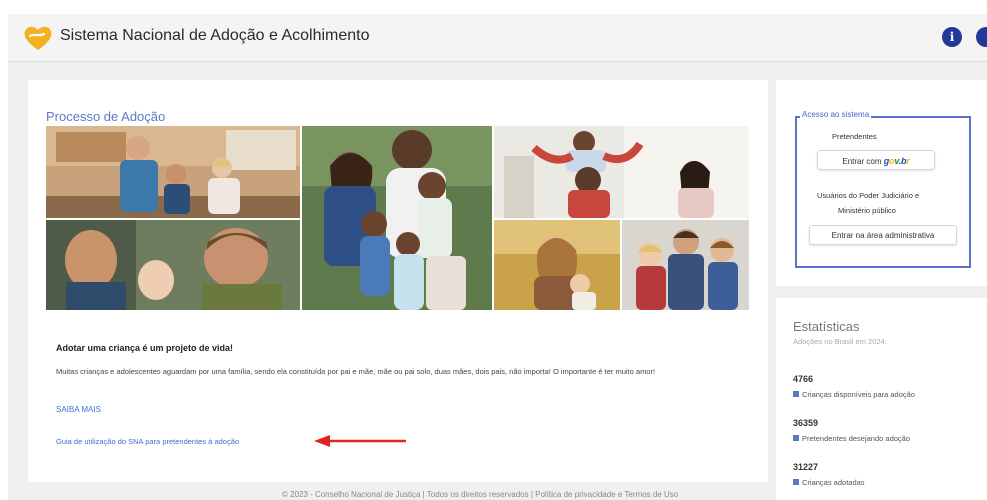  Describe the element at coordinates (173, 265) in the screenshot. I see `photo-father-baby` at that location.